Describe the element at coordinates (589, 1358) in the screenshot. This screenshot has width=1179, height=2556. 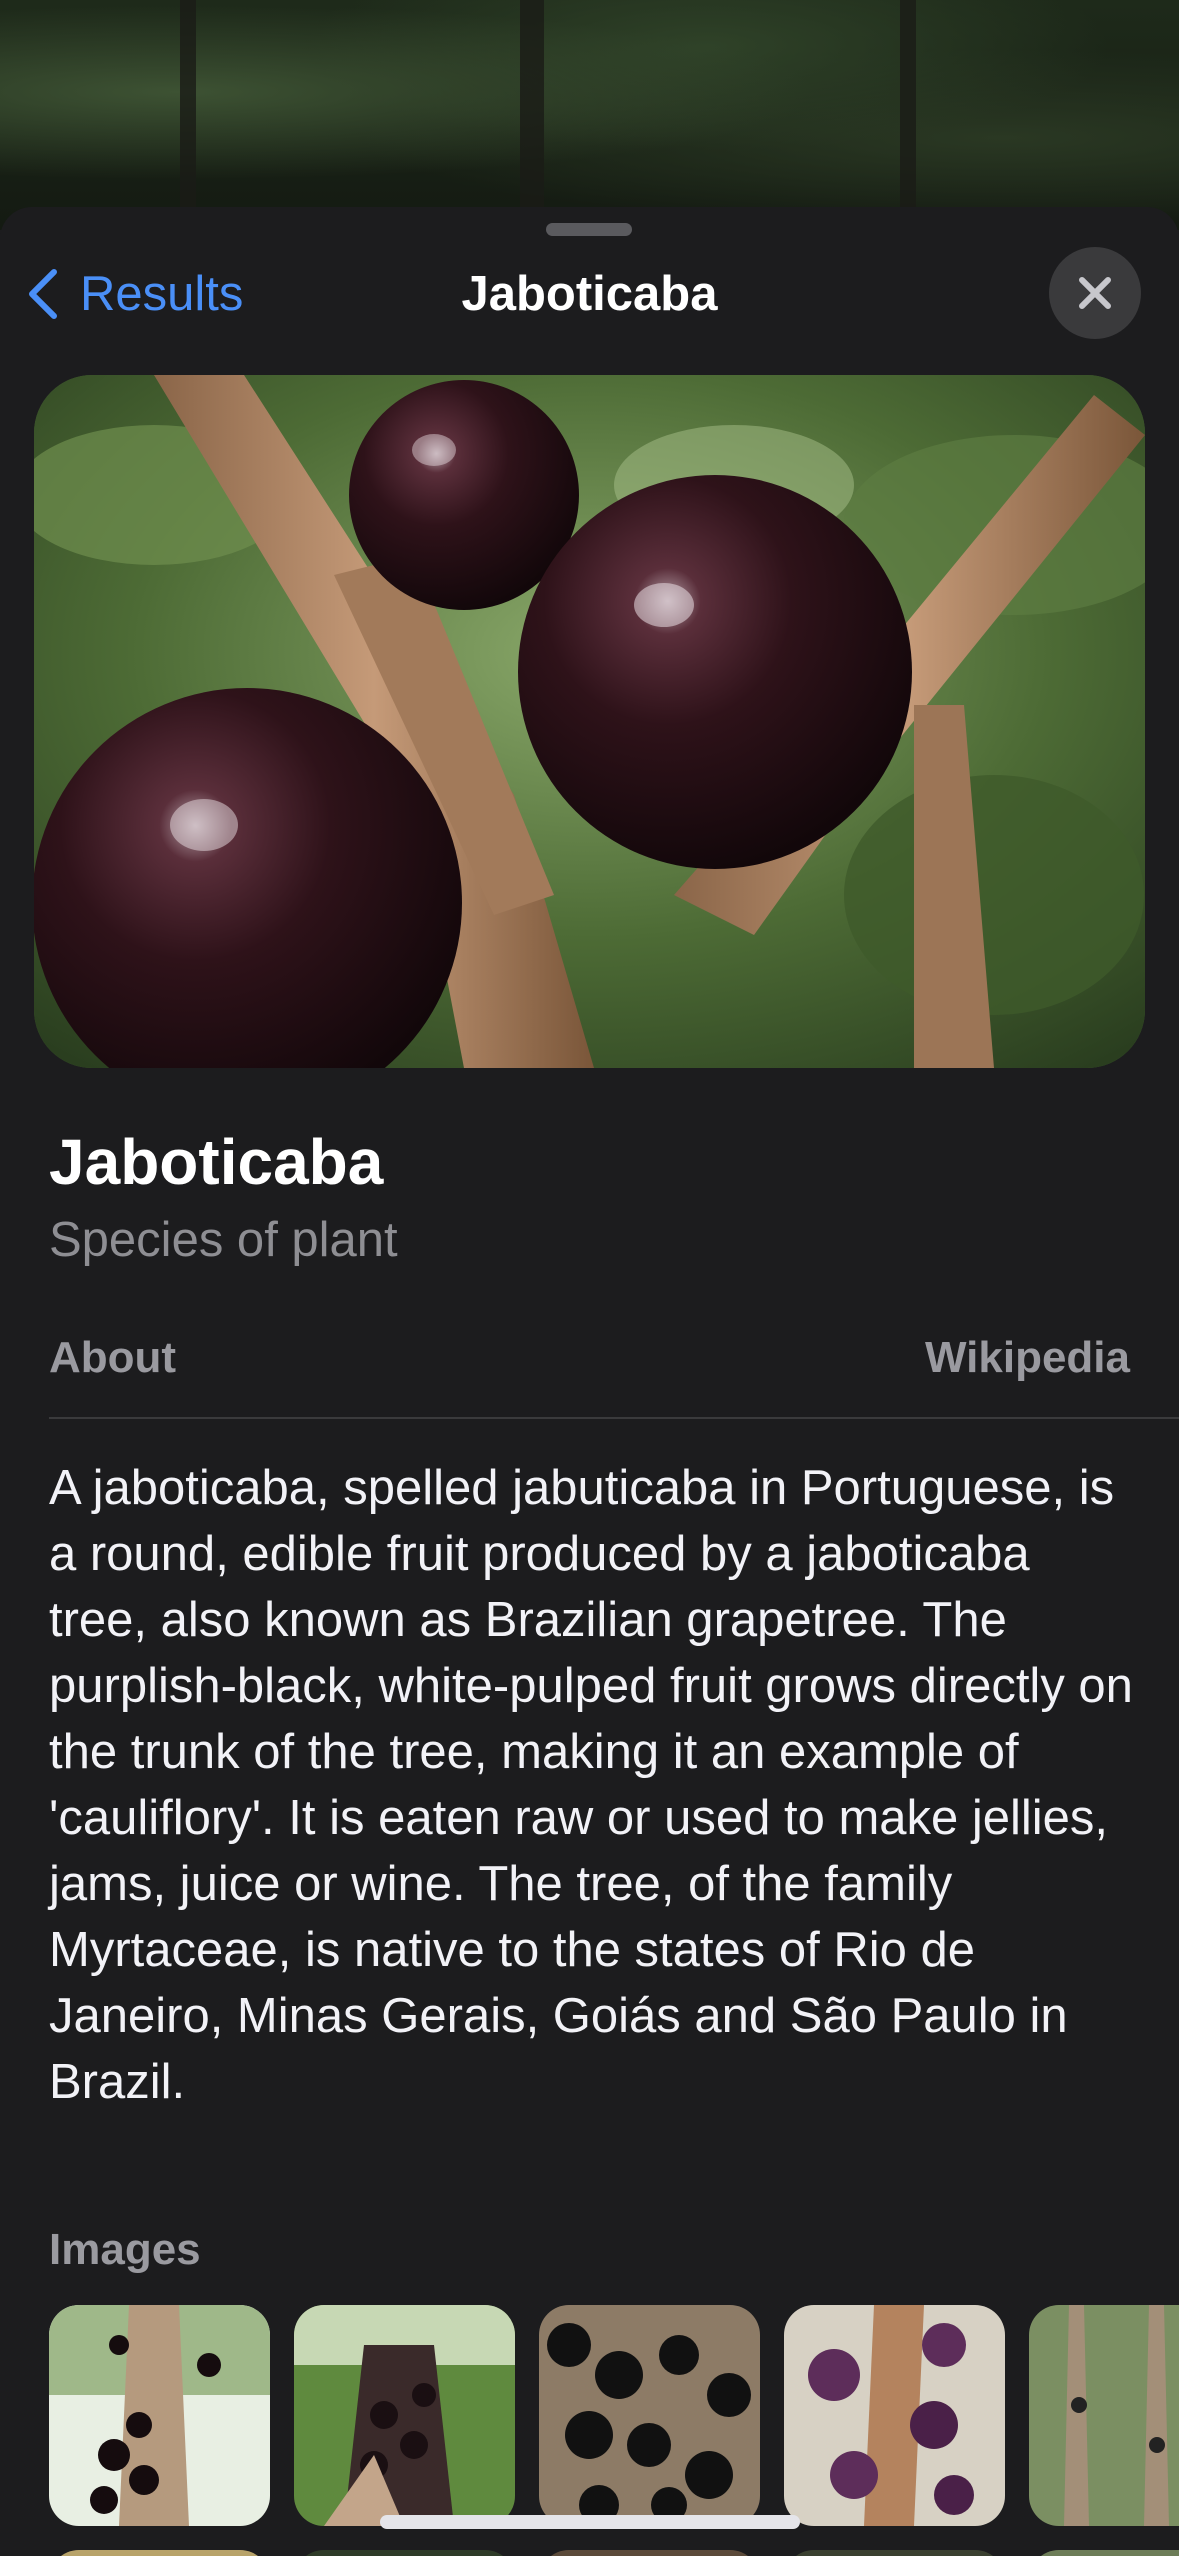
I see `about-header: About Wikipedia` at that location.